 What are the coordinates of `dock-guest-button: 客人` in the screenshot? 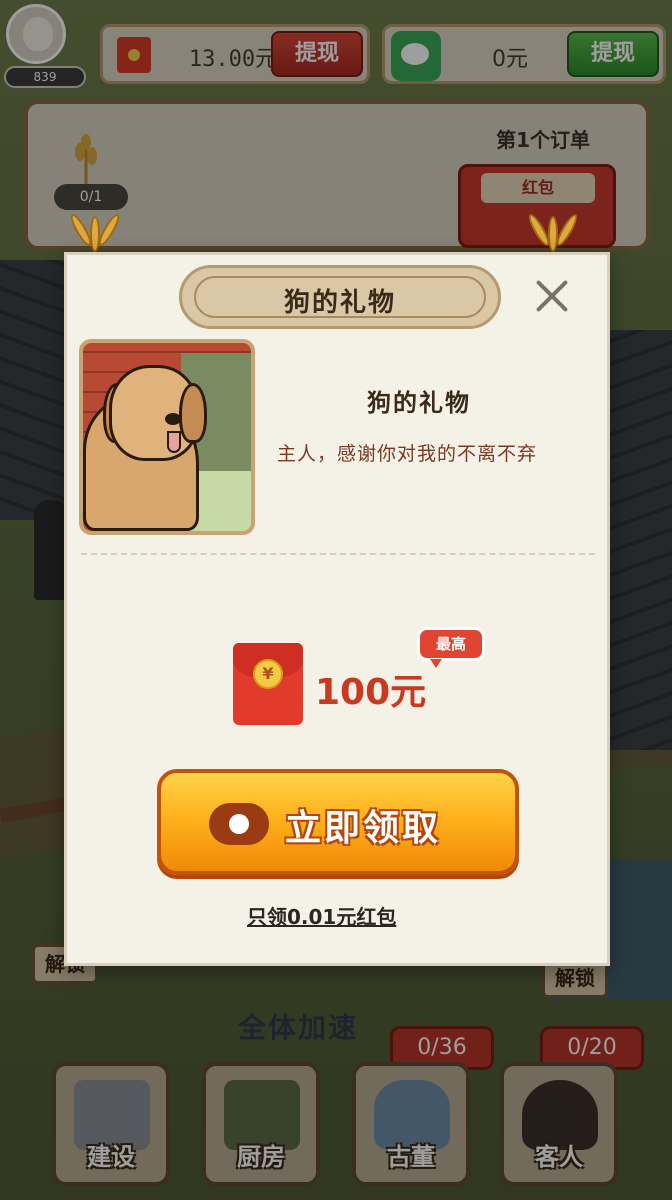 It's located at (559, 1124).